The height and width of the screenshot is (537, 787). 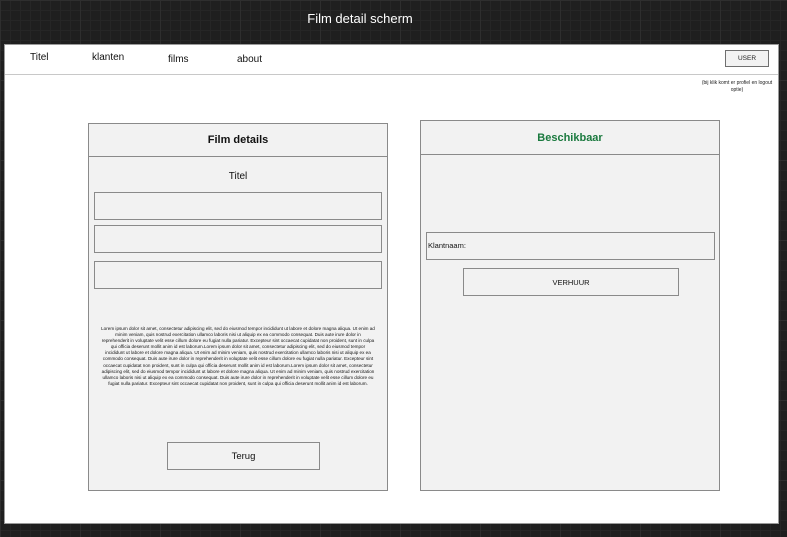 What do you see at coordinates (39, 57) in the screenshot?
I see `nav-item-titel: Titel` at bounding box center [39, 57].